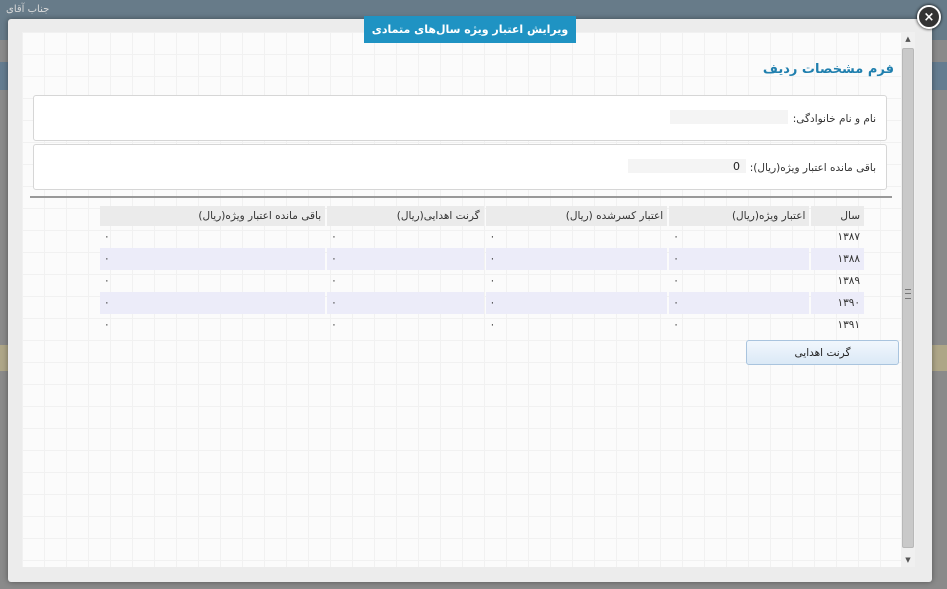  What do you see at coordinates (848, 237) in the screenshot?
I see `cell-year: ۱۳۸۷` at bounding box center [848, 237].